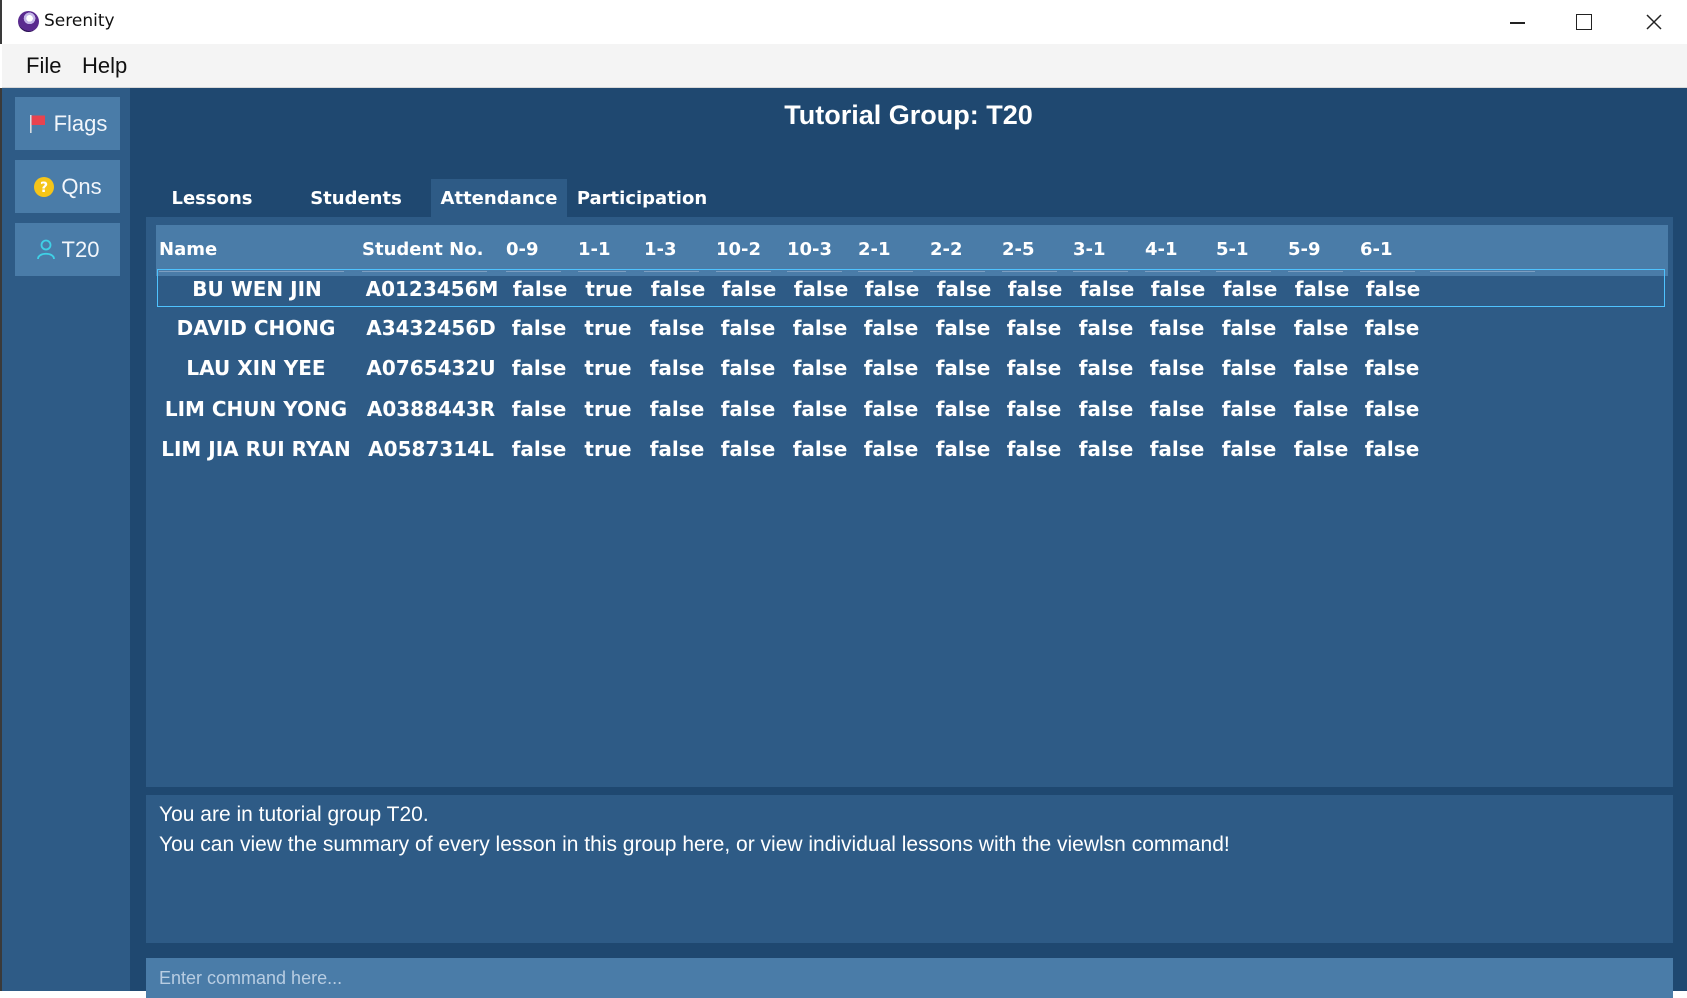 Image resolution: width=1687 pixels, height=998 pixels. I want to click on column-header: 0-9, so click(522, 249).